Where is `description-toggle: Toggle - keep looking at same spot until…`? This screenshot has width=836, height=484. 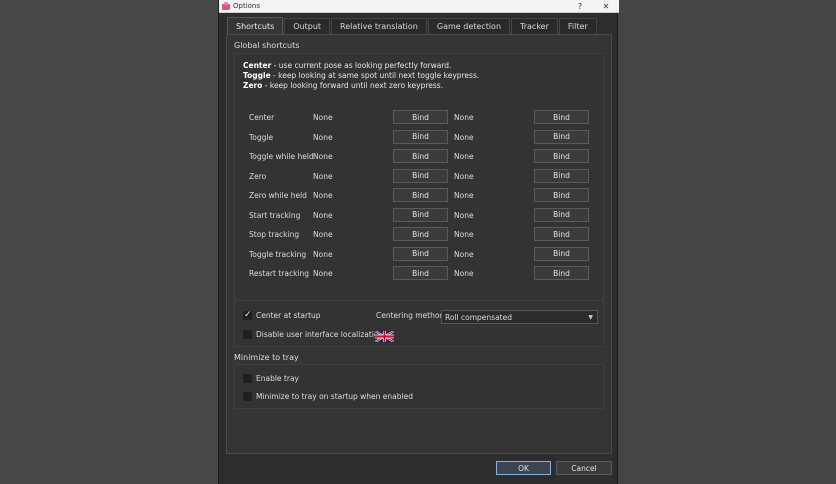
description-toggle: Toggle - keep looking at same spot until… is located at coordinates (361, 75).